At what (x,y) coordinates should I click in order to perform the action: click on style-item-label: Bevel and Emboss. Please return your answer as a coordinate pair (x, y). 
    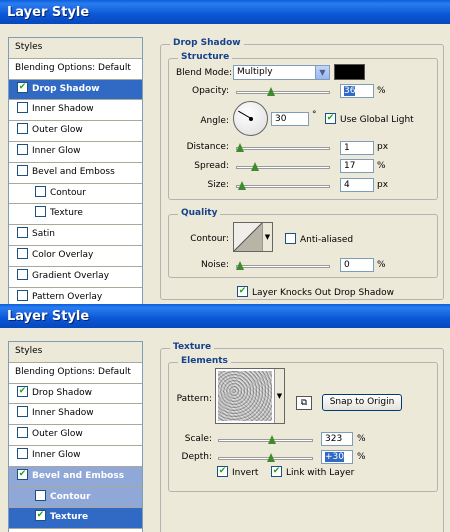
    Looking at the image, I should click on (78, 475).